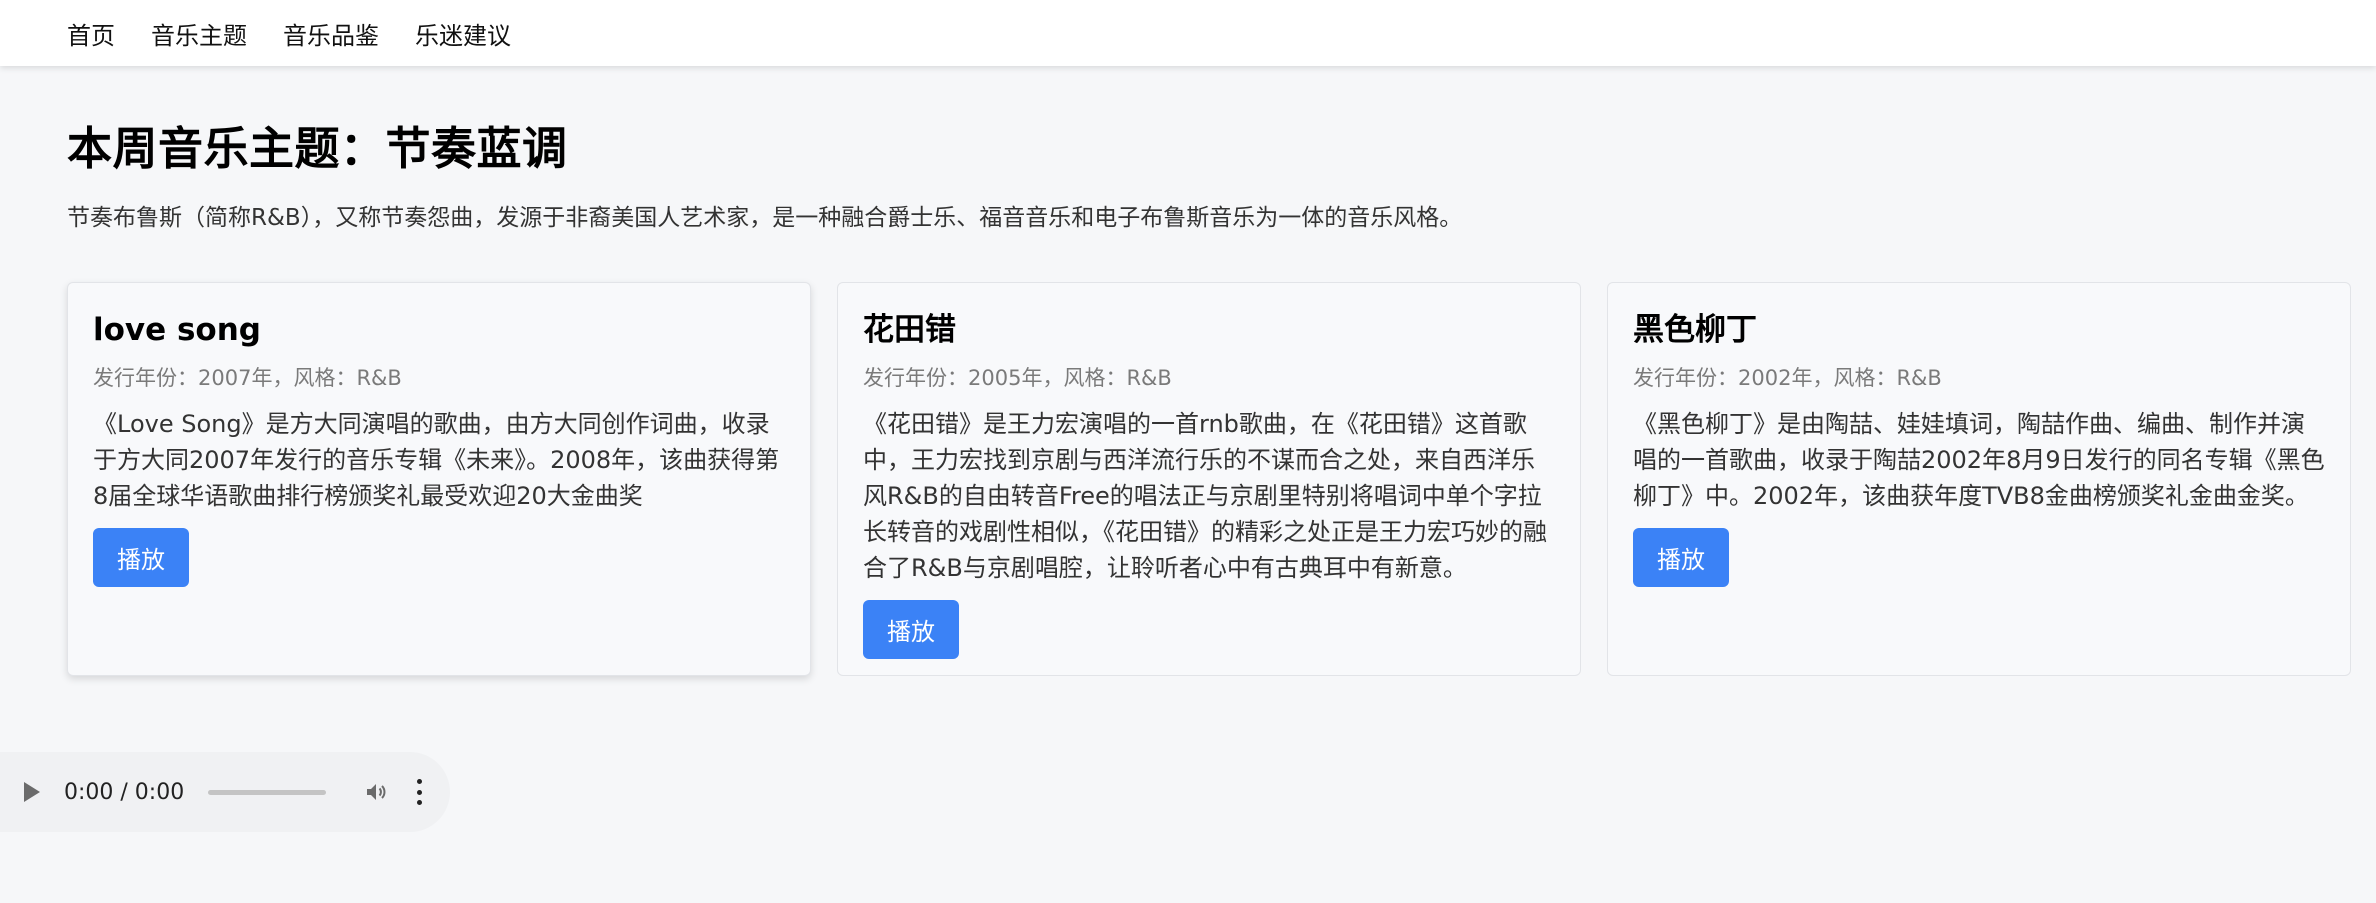  Describe the element at coordinates (463, 33) in the screenshot. I see `nav-link-fan-suggestions: 乐迷建议` at that location.